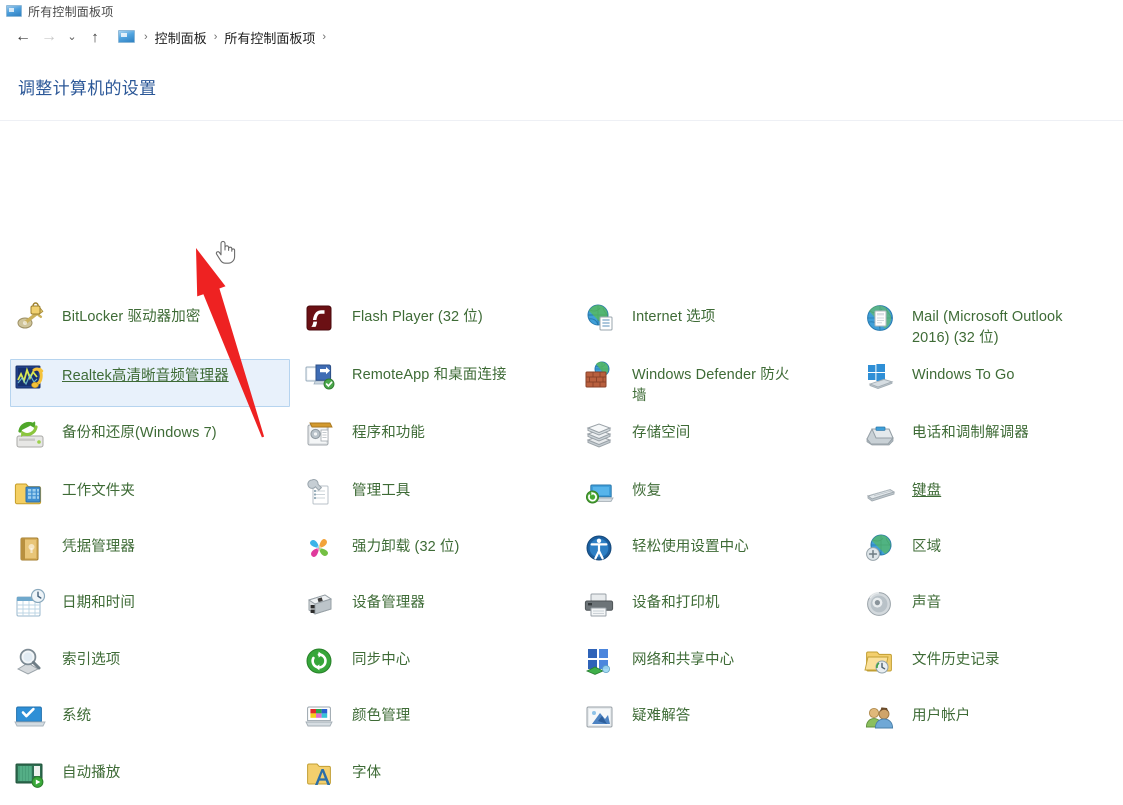 Image resolution: width=1123 pixels, height=805 pixels. Describe the element at coordinates (150, 611) in the screenshot. I see `control-panel-item: 日期和时间` at that location.